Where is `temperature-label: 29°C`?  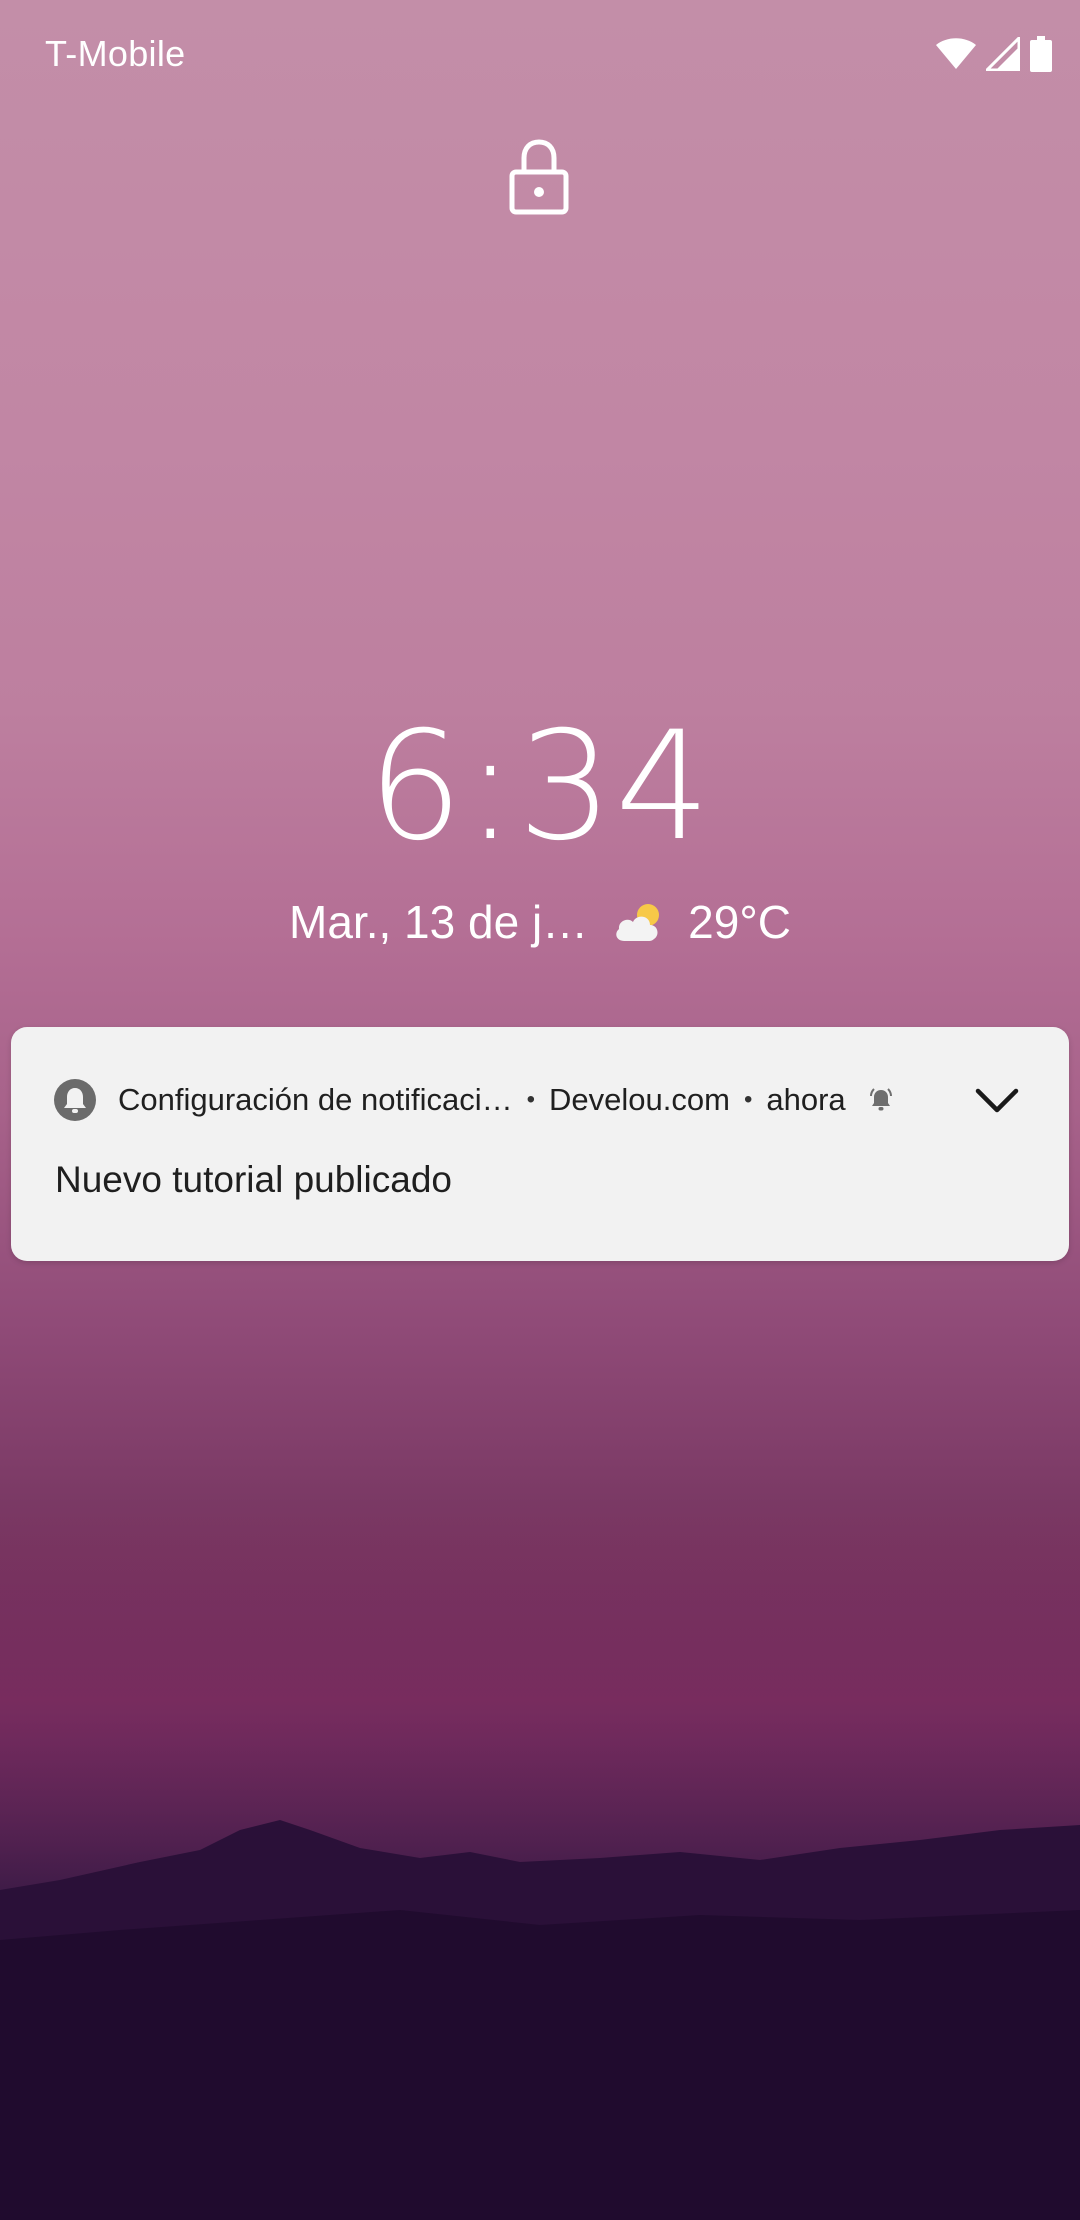 temperature-label: 29°C is located at coordinates (739, 922).